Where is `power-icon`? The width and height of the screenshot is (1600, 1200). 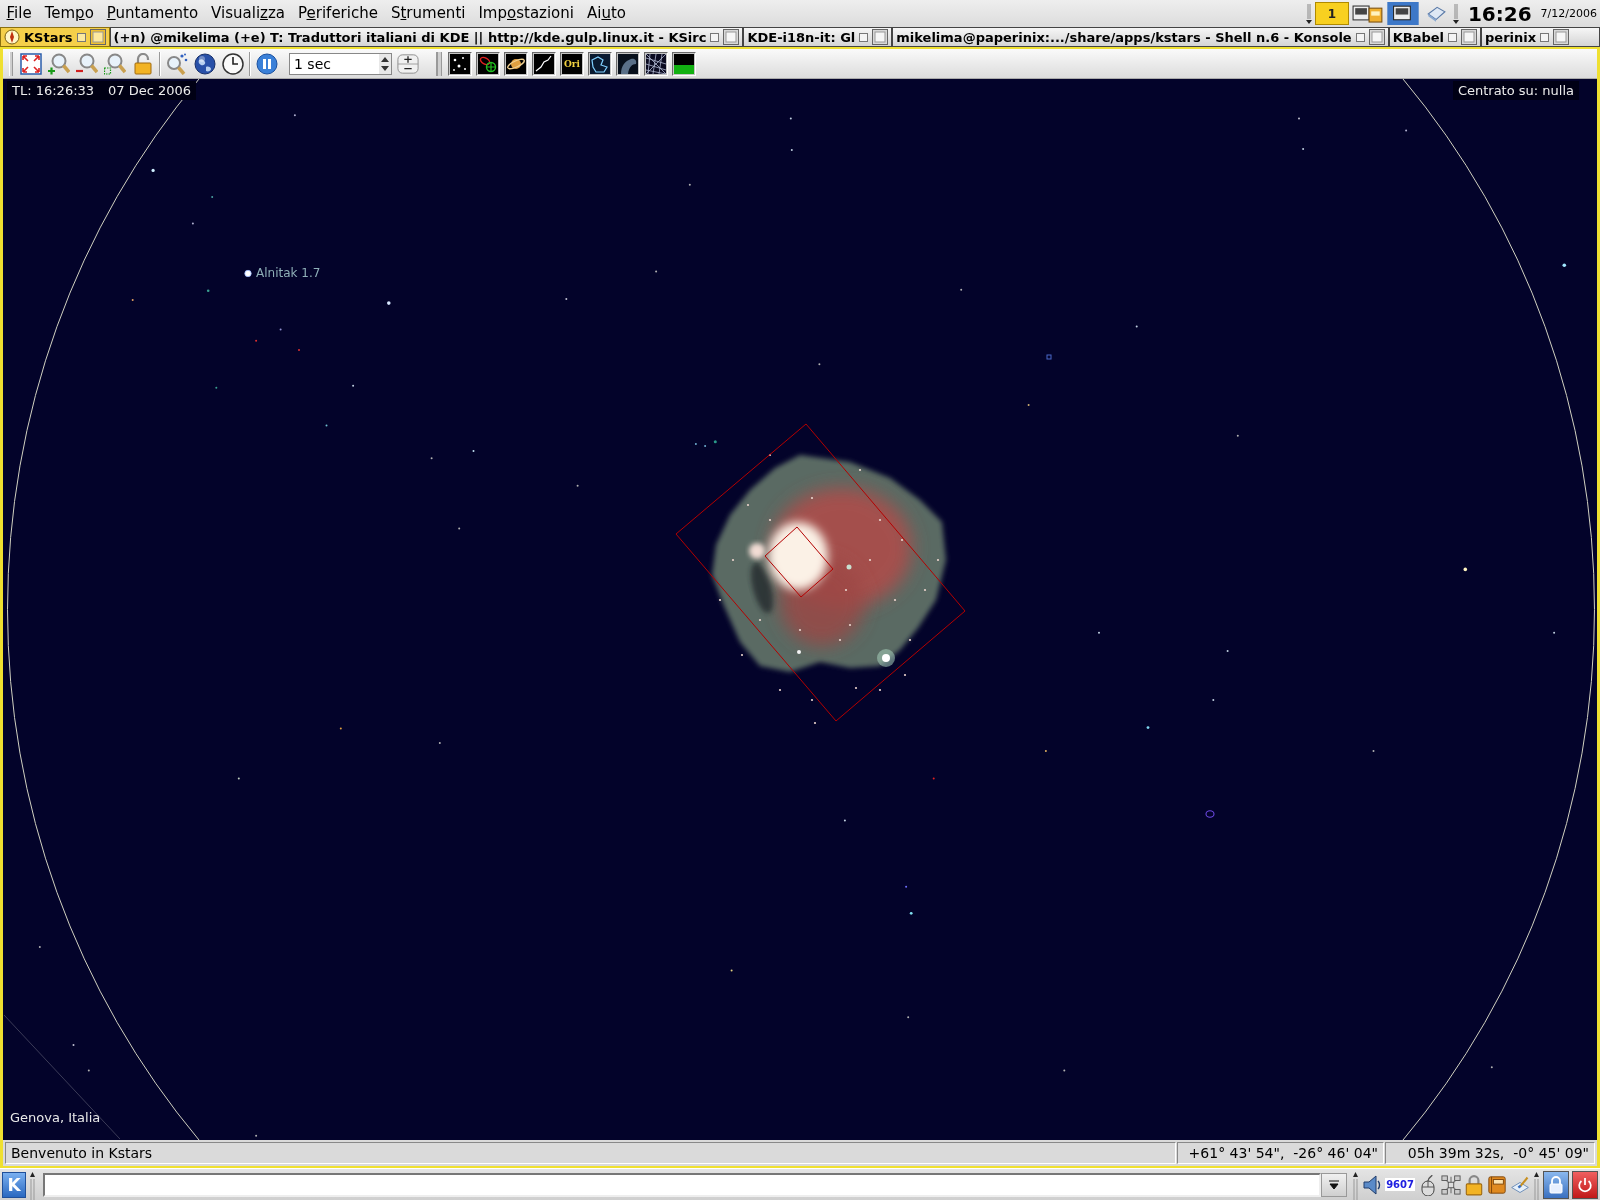
power-icon is located at coordinates (1585, 1184).